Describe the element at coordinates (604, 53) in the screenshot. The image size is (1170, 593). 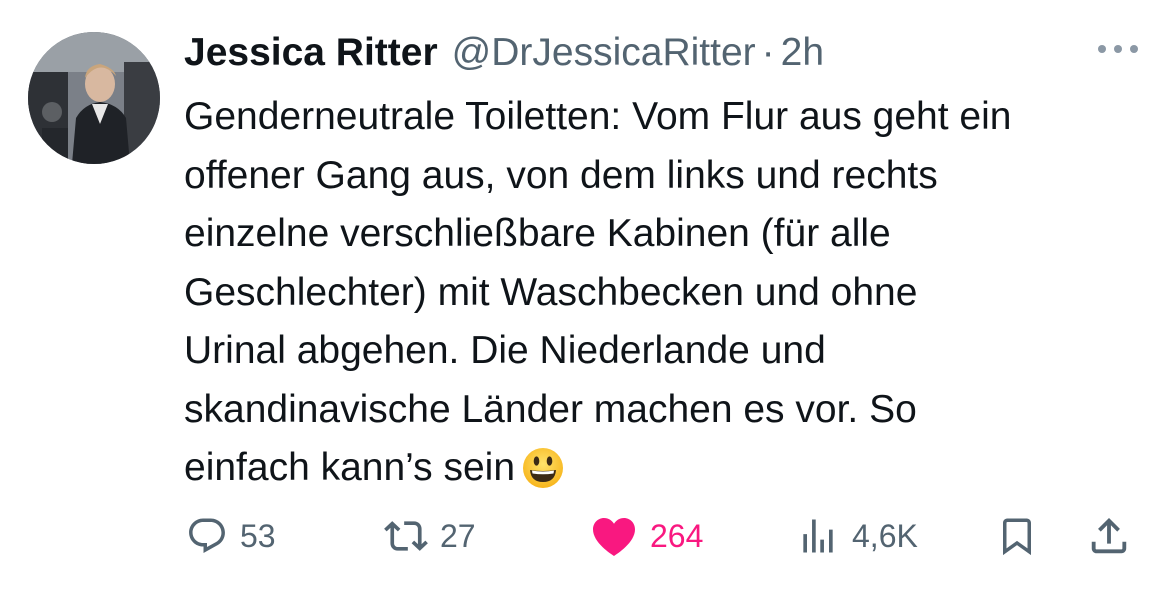
I see `author-handle: @DrJessicaRitter` at that location.